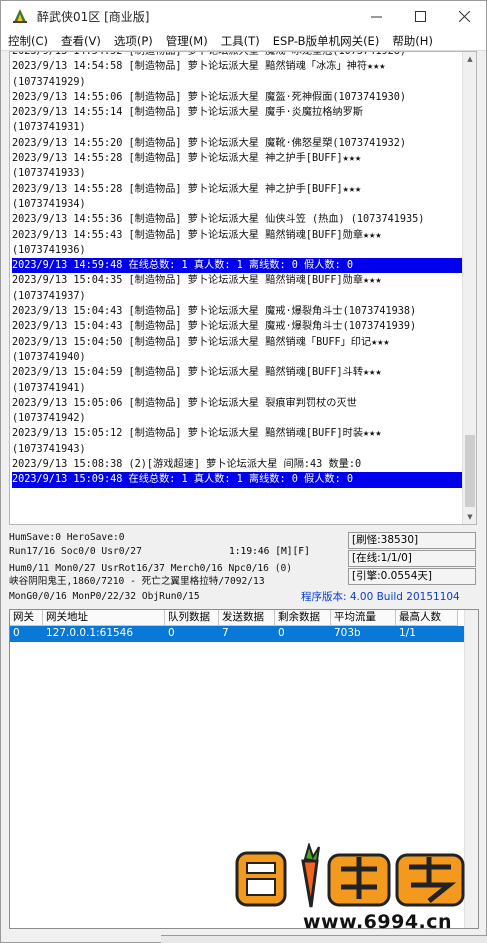  I want to click on watermark-logo: www.6994.cn, so click(353, 890).